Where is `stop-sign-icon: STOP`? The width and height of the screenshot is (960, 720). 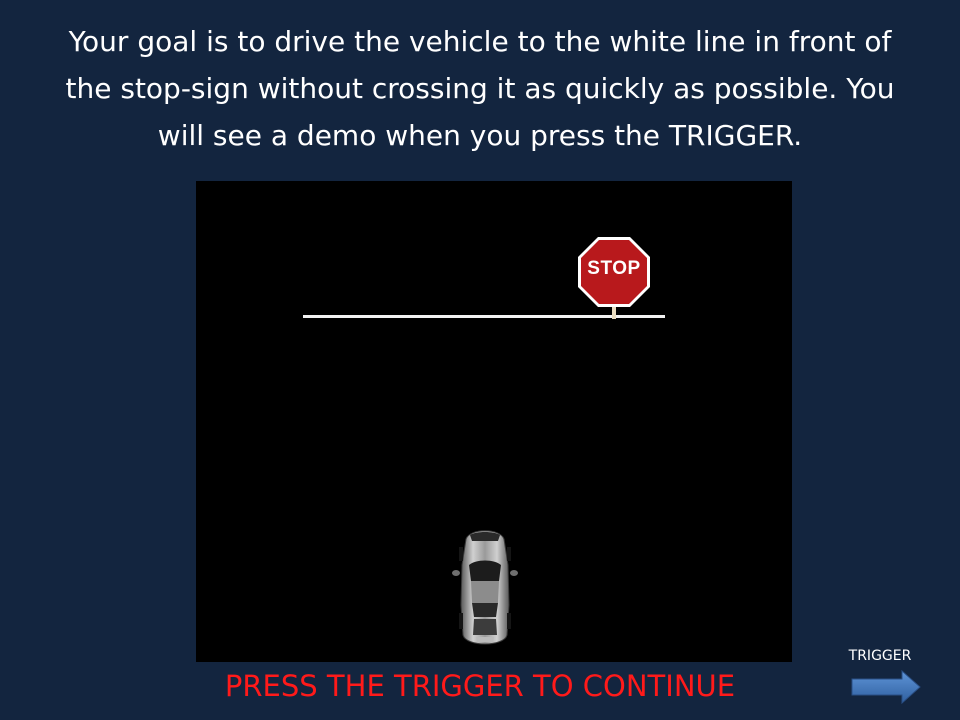
stop-sign-icon: STOP is located at coordinates (614, 277).